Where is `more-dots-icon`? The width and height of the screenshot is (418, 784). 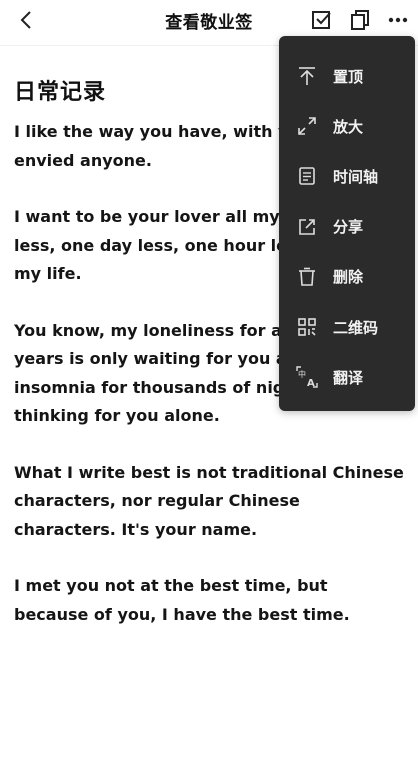
more-dots-icon is located at coordinates (398, 20).